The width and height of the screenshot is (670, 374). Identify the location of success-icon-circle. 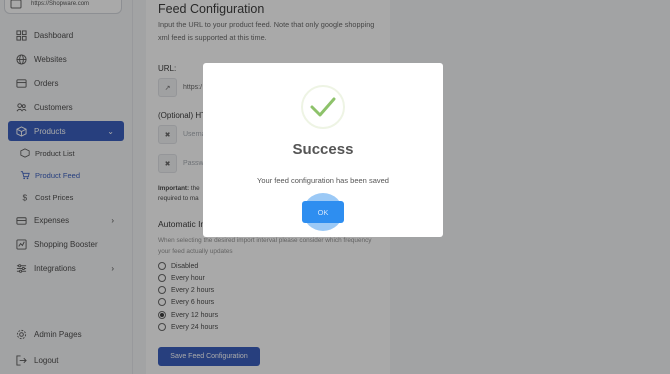
(323, 107).